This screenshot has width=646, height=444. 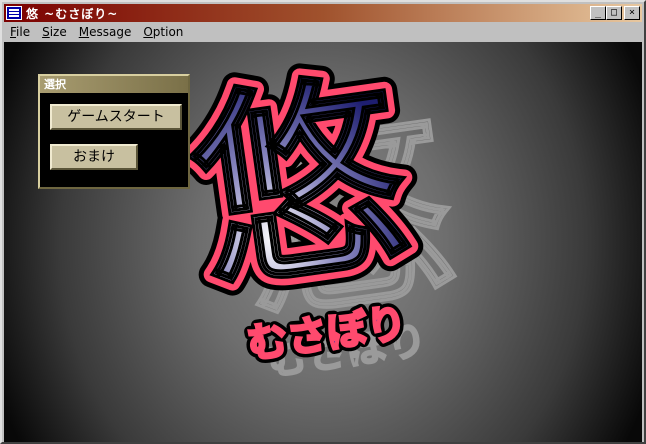 I want to click on window-controls: _ □ ×, so click(x=615, y=13).